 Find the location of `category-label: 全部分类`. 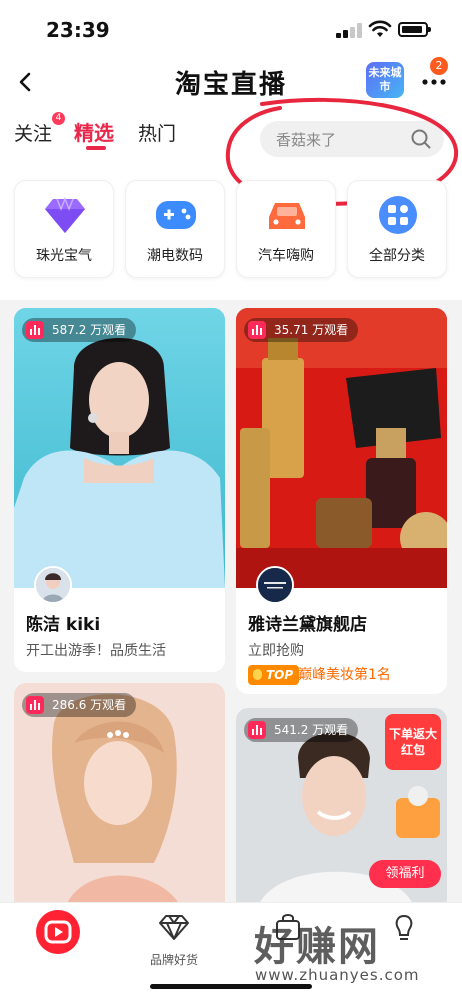

category-label: 全部分类 is located at coordinates (397, 256).